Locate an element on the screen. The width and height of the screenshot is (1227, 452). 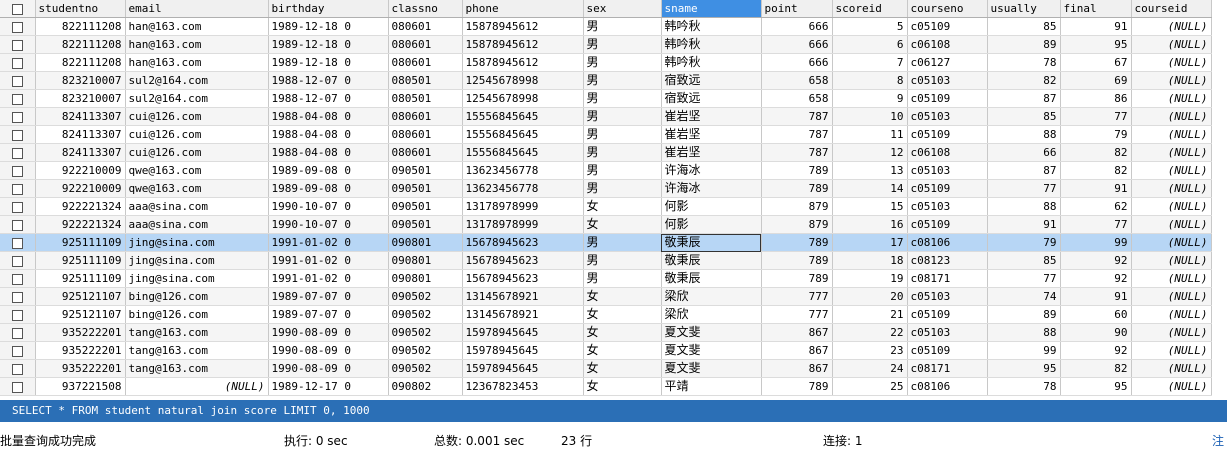
cell-sname: 梁欣 is located at coordinates (711, 314).